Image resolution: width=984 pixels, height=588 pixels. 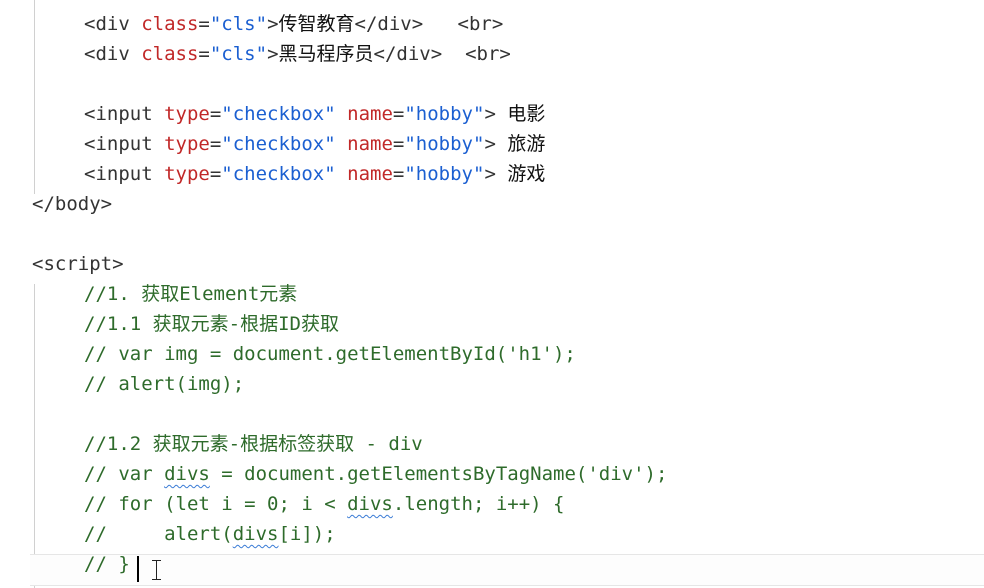 I want to click on code-token: // for (let i = 0; i <, so click(x=216, y=504).